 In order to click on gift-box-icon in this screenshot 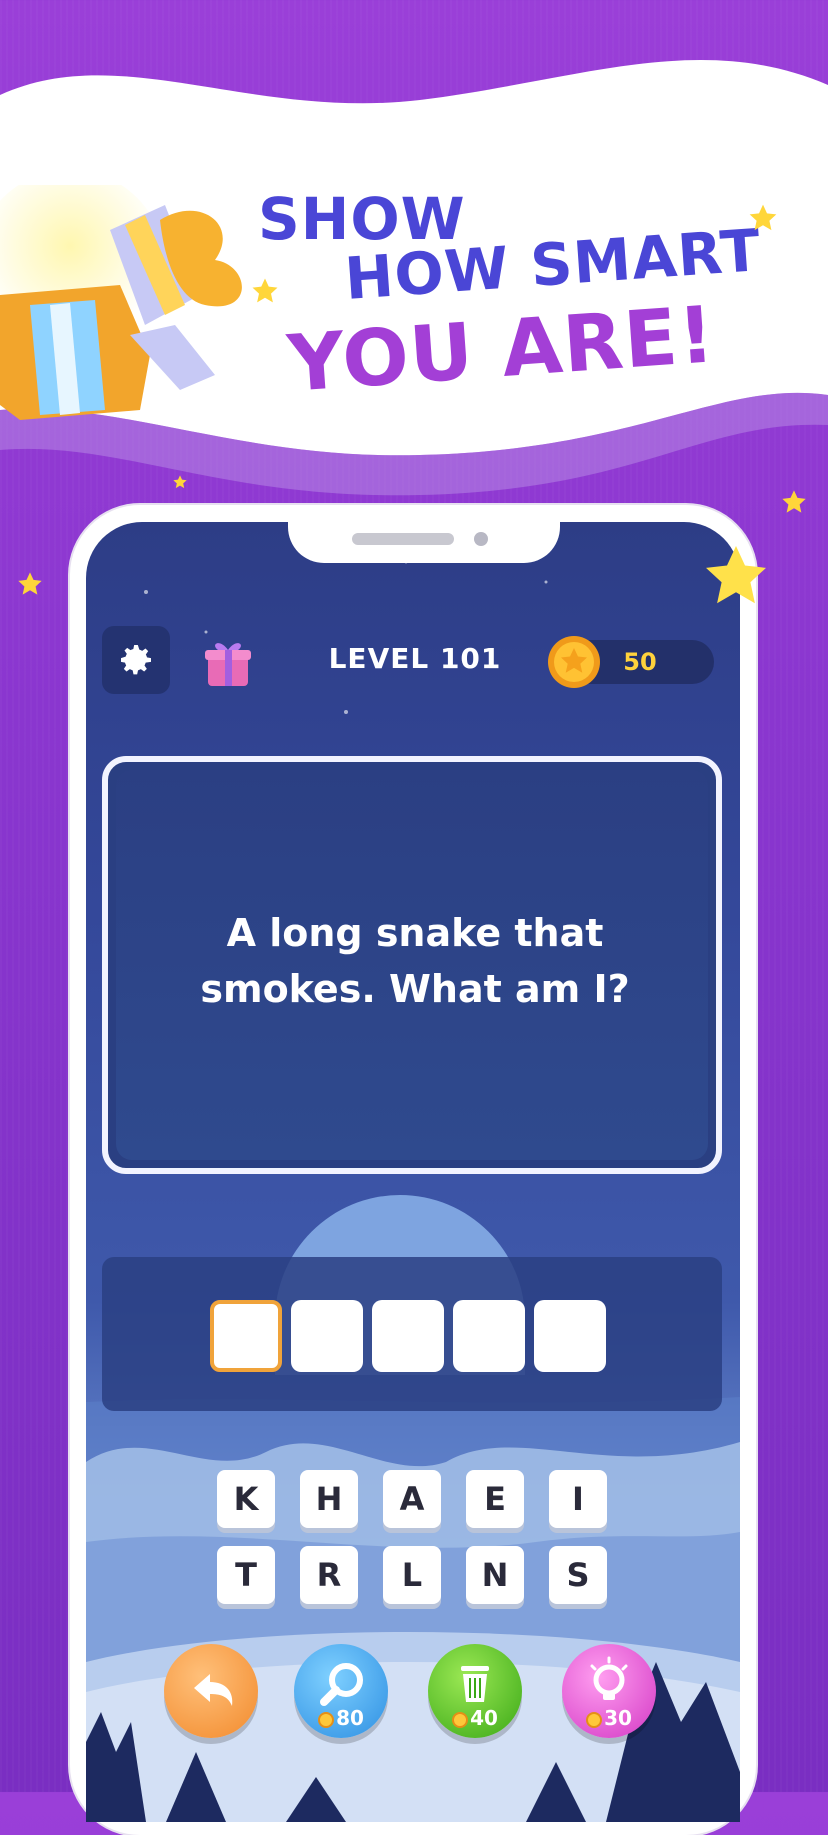, I will do `click(121, 302)`.